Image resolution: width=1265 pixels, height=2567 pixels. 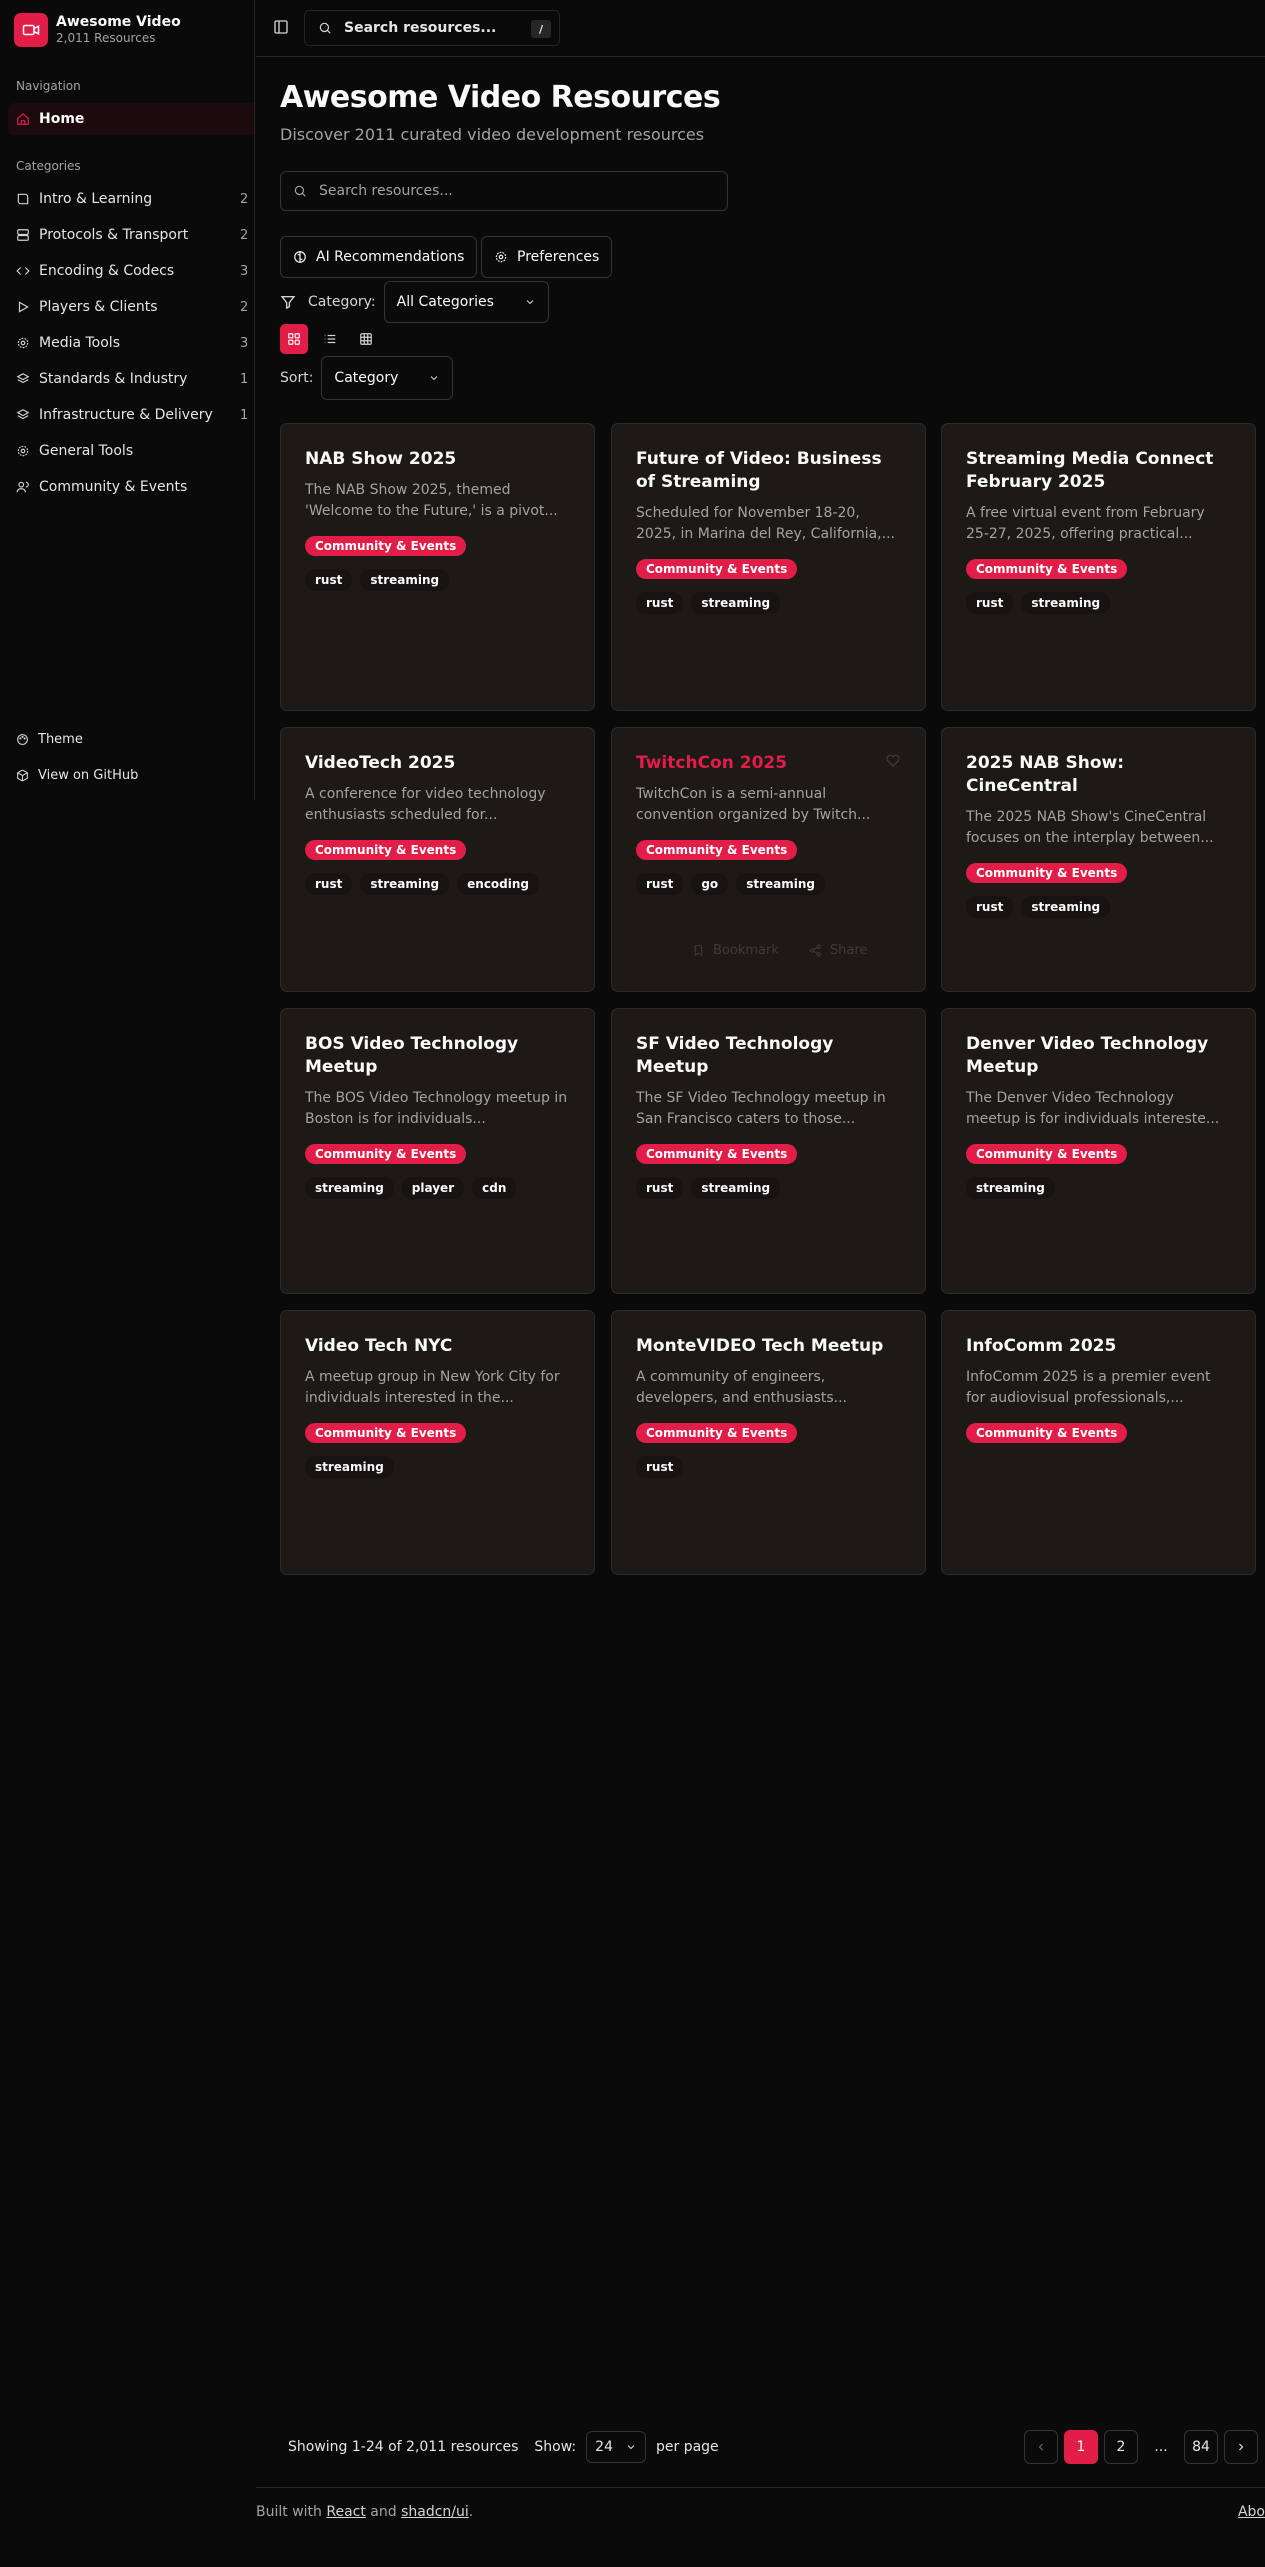 What do you see at coordinates (616, 2447) in the screenshot?
I see `per-page-select: 24` at bounding box center [616, 2447].